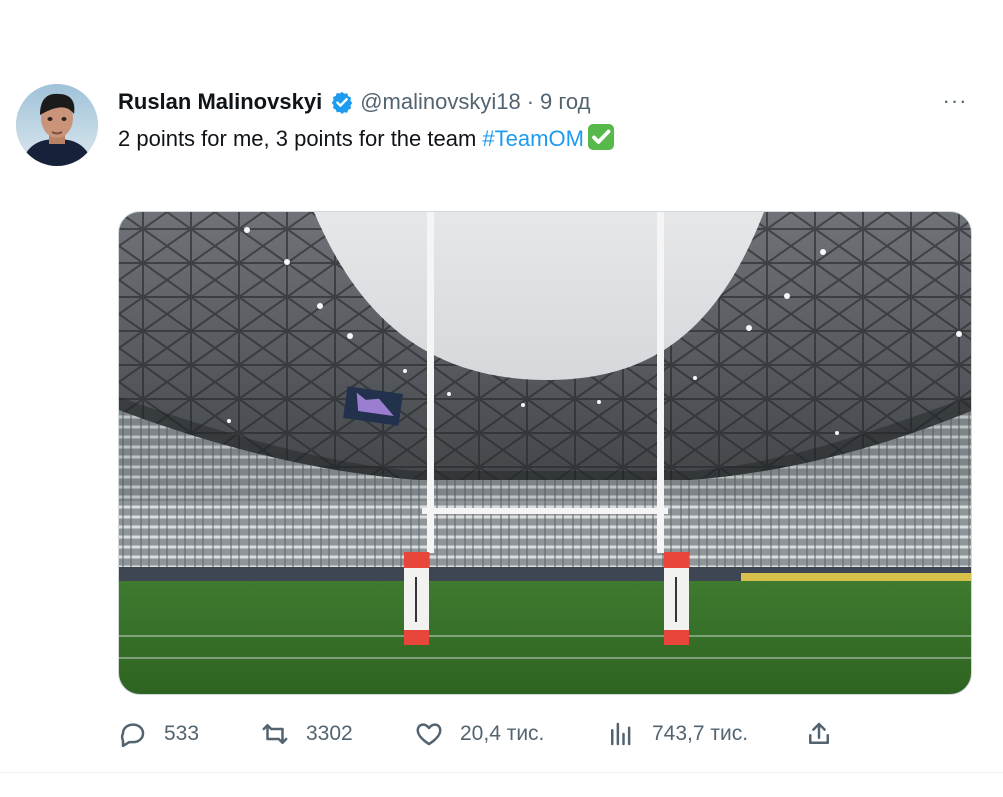  I want to click on tweet-body-text: 2 points for me, 3 points for the team, so click(300, 138).